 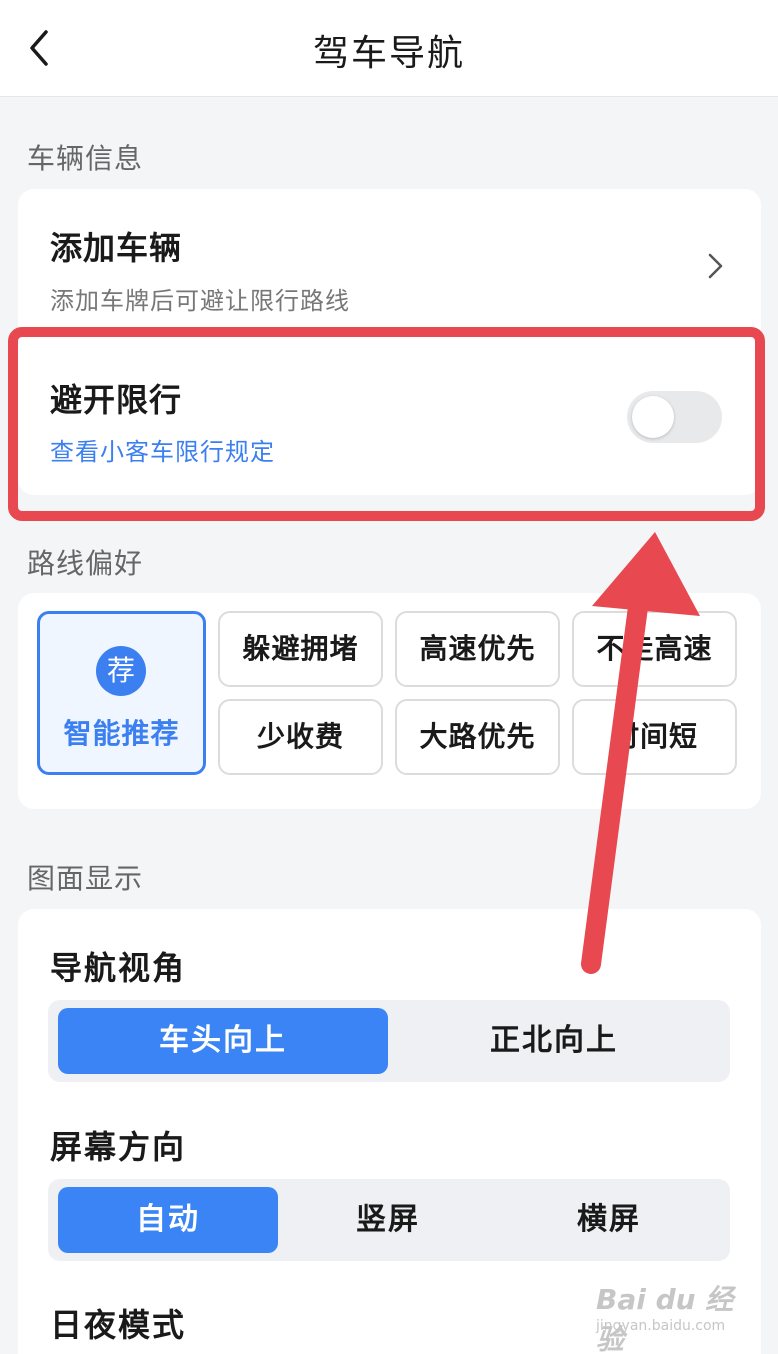 What do you see at coordinates (640, 753) in the screenshot?
I see `annotation-arrow-icon` at bounding box center [640, 753].